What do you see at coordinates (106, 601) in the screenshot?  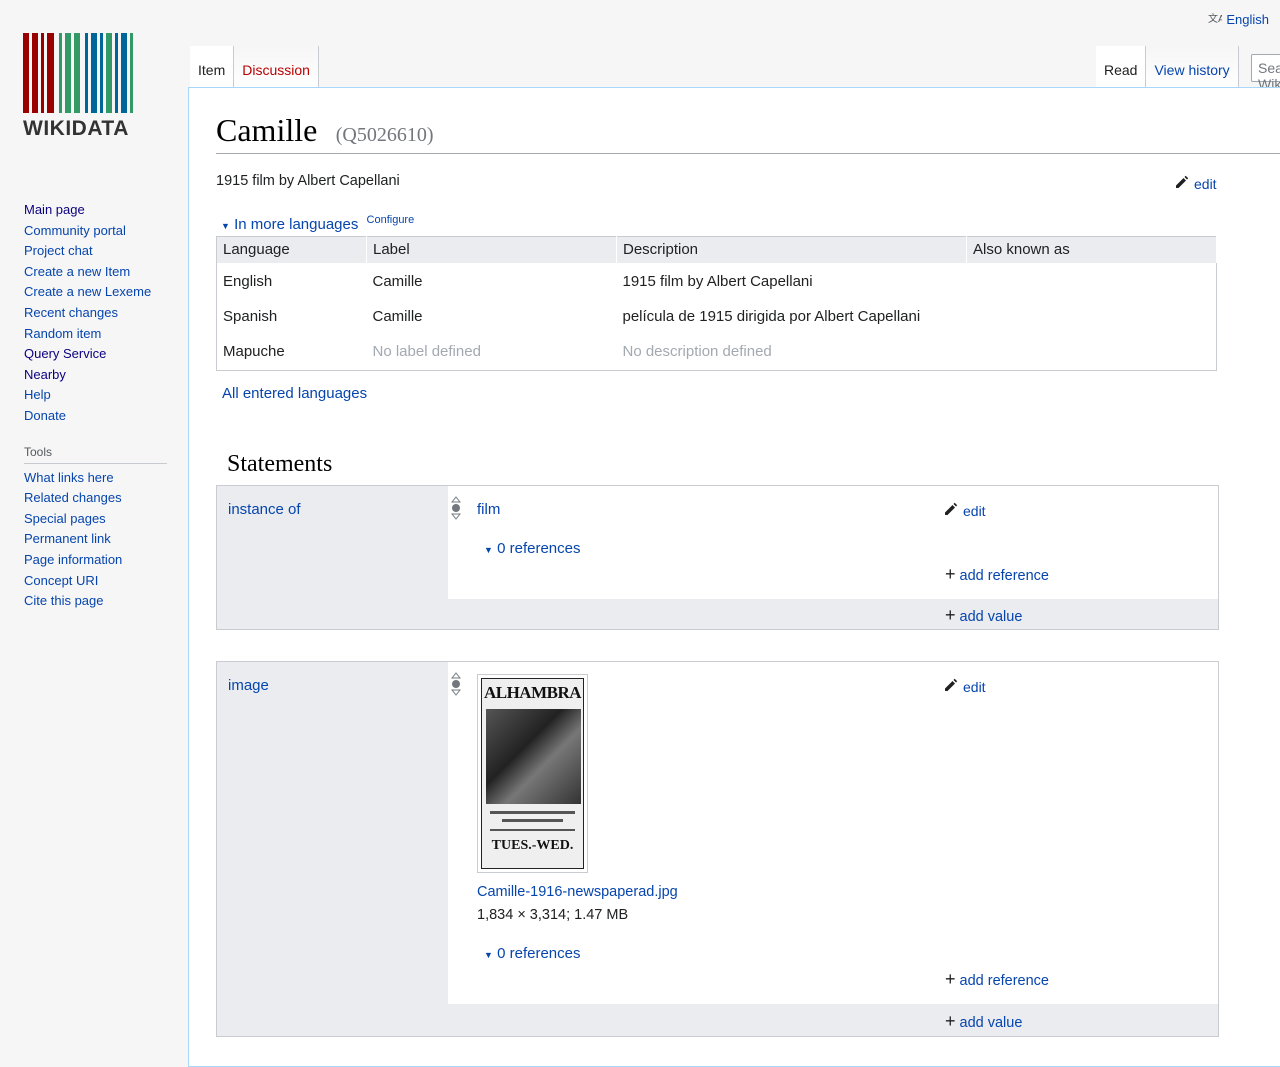 I see `sidebar-item-cite-this-page: Cite this page` at bounding box center [106, 601].